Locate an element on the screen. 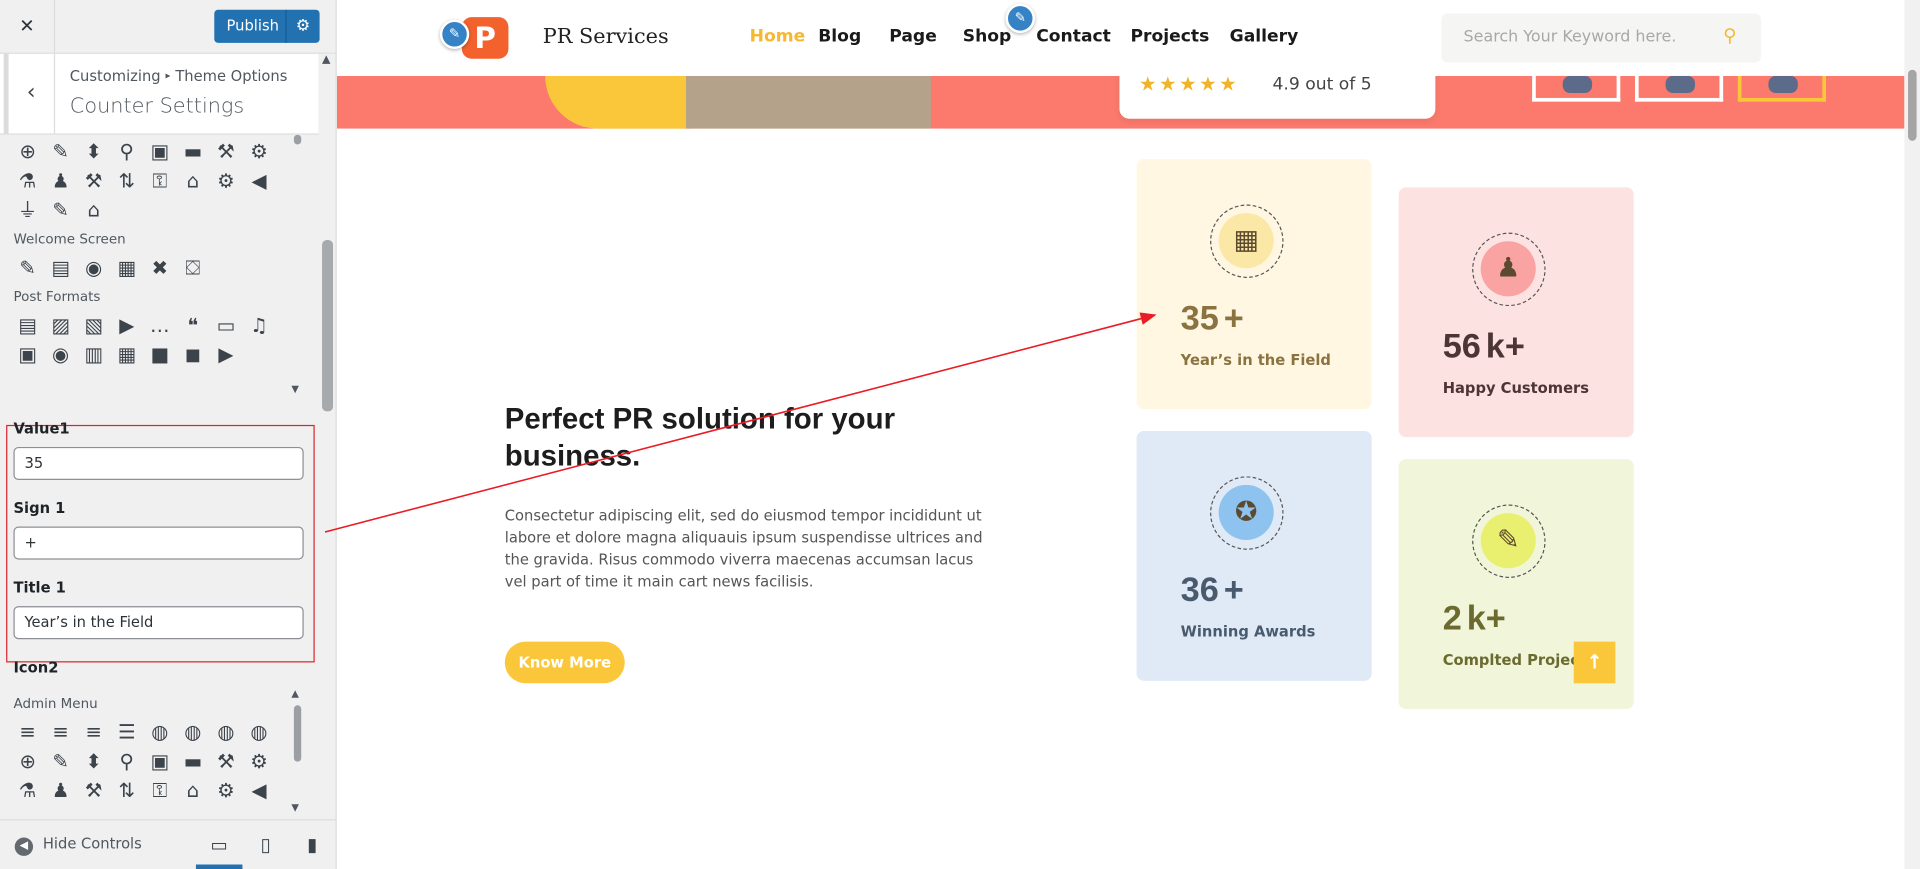  search-icon: ⚲ is located at coordinates (1729, 35).